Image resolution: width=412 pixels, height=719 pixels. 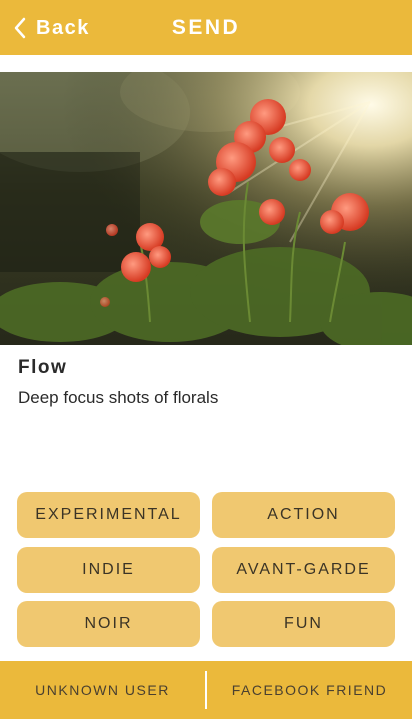 What do you see at coordinates (108, 515) in the screenshot?
I see `tag-experimental: EXPERIMENTAL` at bounding box center [108, 515].